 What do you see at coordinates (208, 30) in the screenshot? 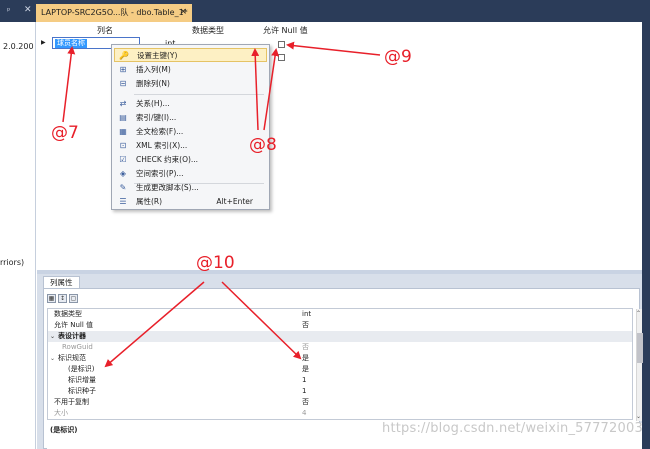
I see `column-header-type: 数据类型` at bounding box center [208, 30].